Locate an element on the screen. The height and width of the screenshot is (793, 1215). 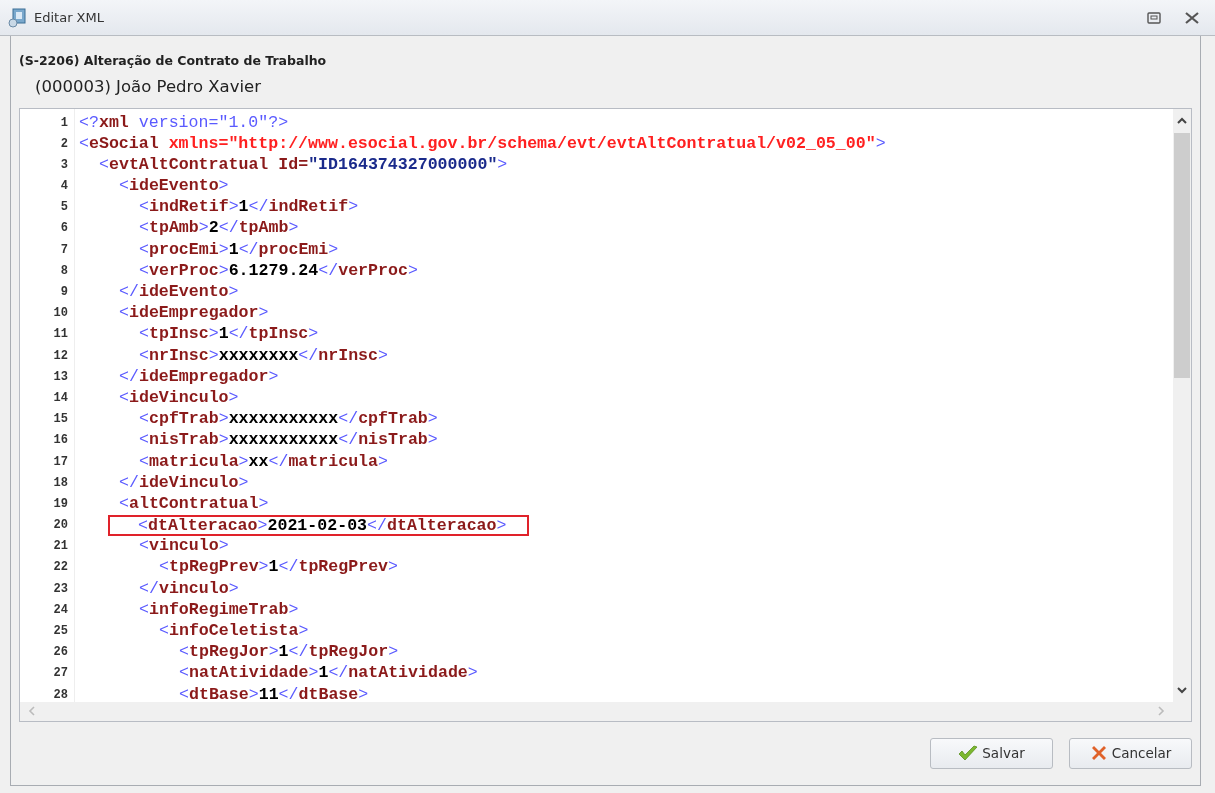
scroll-up-icon is located at coordinates (1182, 120).